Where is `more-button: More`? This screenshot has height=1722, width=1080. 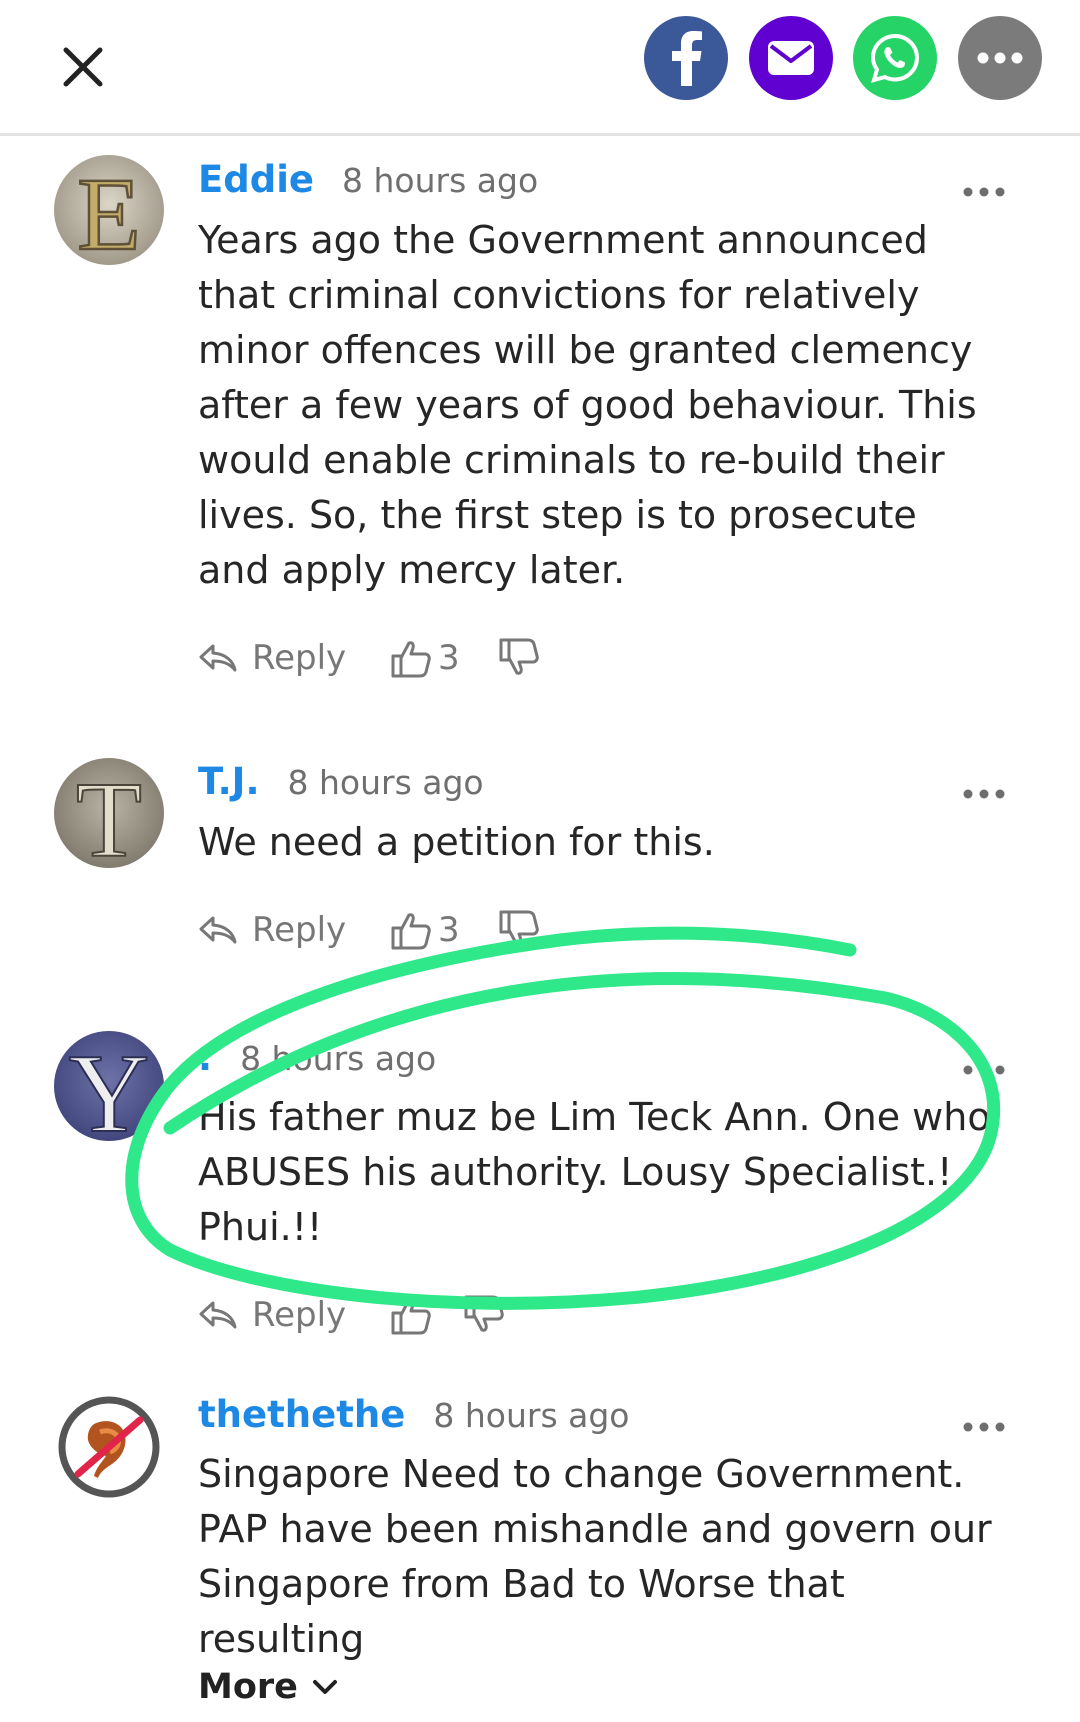
more-button: More is located at coordinates (268, 1687).